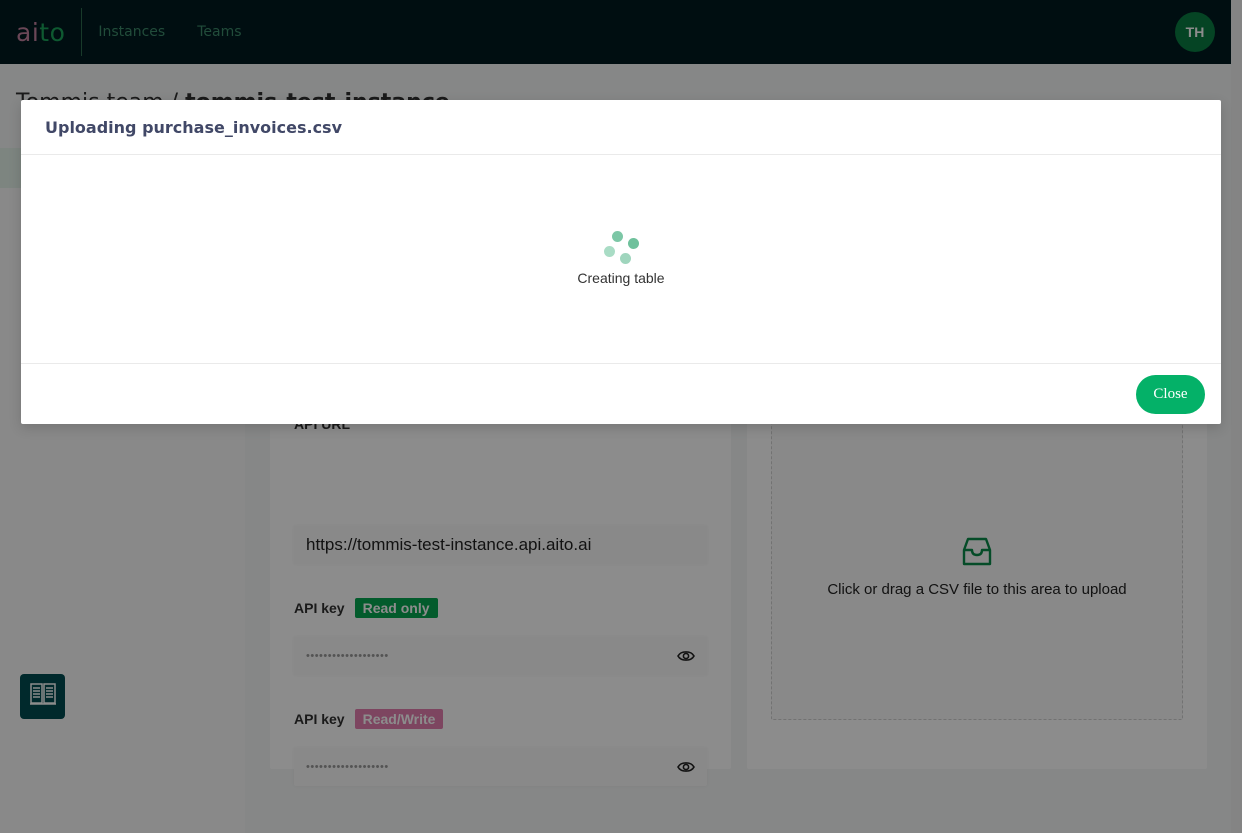  Describe the element at coordinates (621, 127) in the screenshot. I see `modal-header: Uploading purchase_invoices.csv` at that location.